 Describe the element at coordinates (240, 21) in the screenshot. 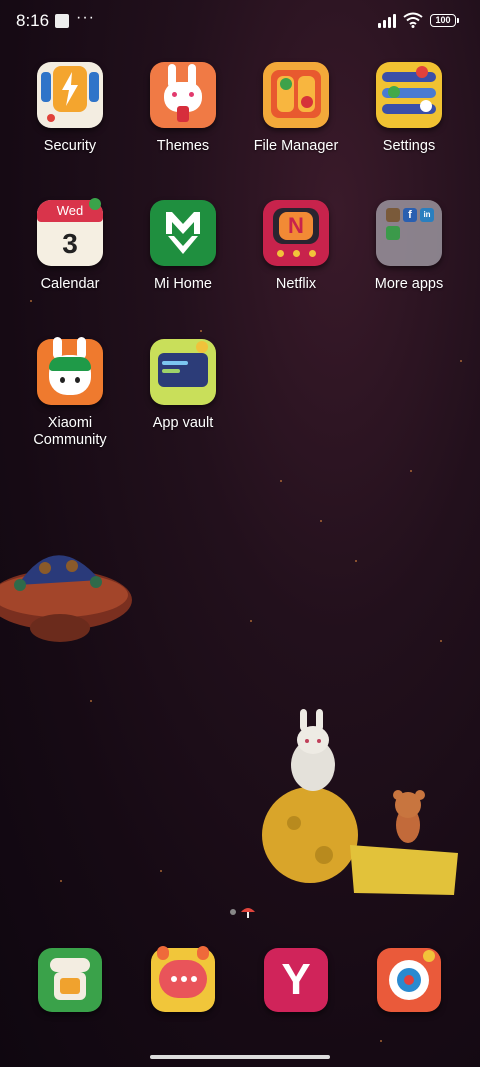

I see `status-bar: 8:16 ··· 100` at that location.